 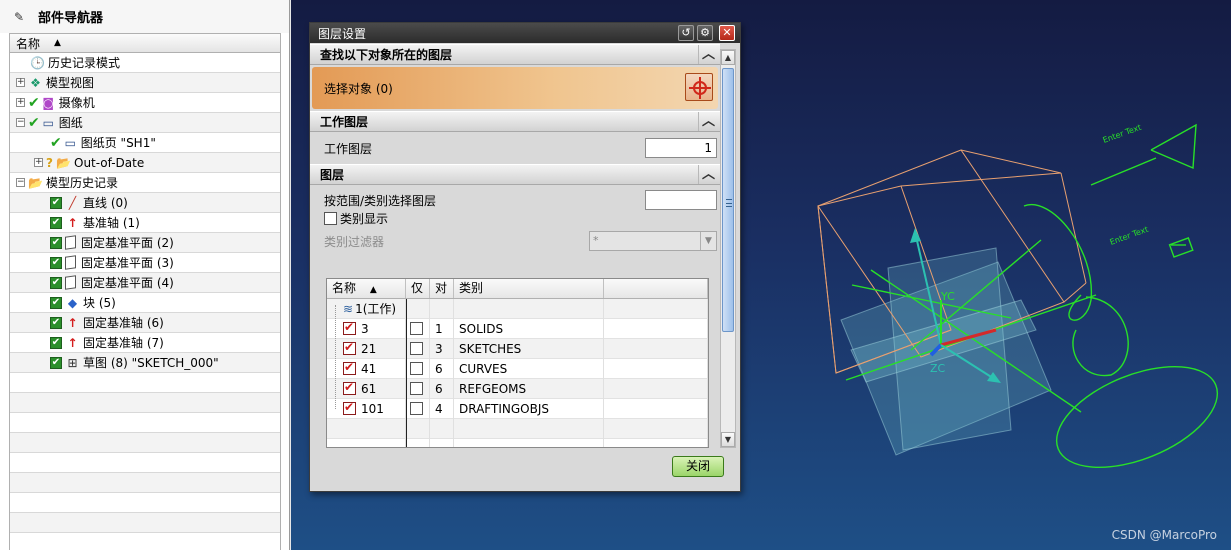 What do you see at coordinates (728, 200) in the screenshot?
I see `scrollbar-thumb` at bounding box center [728, 200].